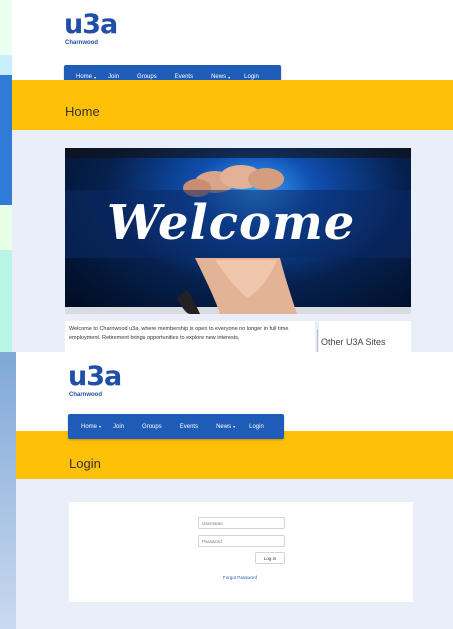  Describe the element at coordinates (317, 340) in the screenshot. I see `sidebar-divider` at that location.